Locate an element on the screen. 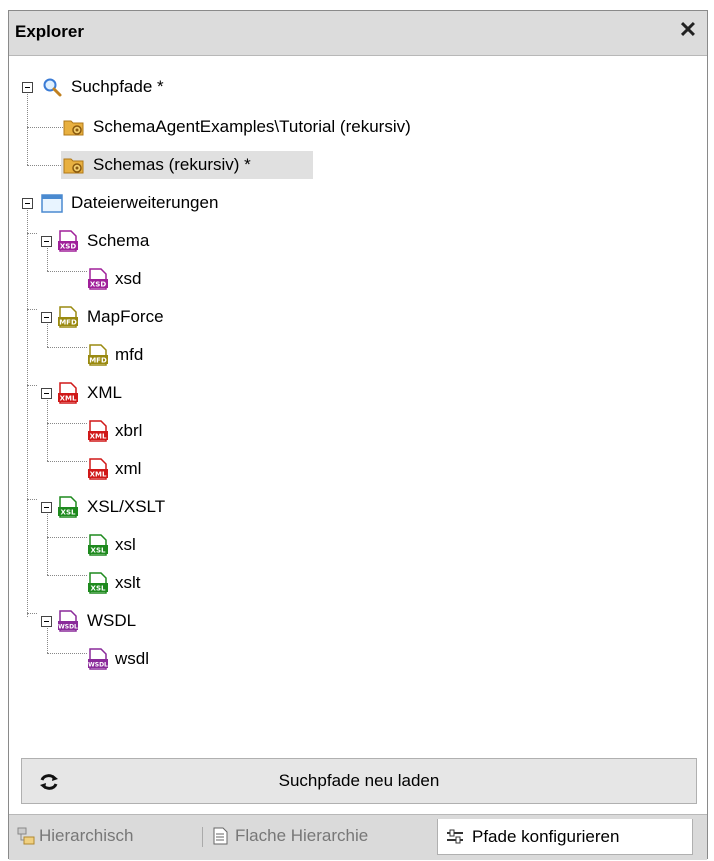 Image resolution: width=714 pixels, height=861 pixels. window-icon is located at coordinates (52, 203).